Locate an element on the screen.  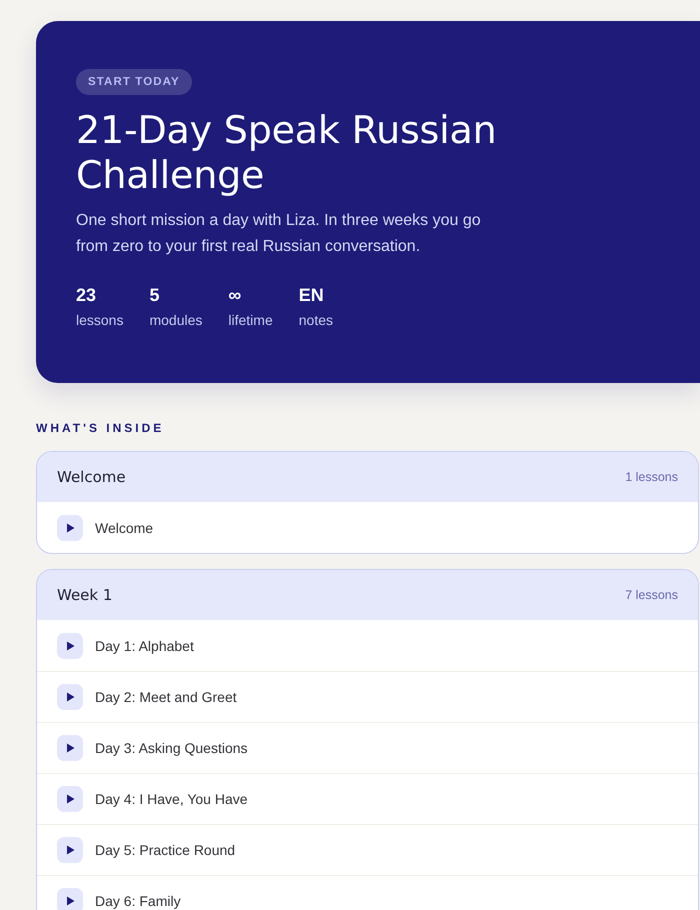
module-title: Welcome is located at coordinates (91, 477).